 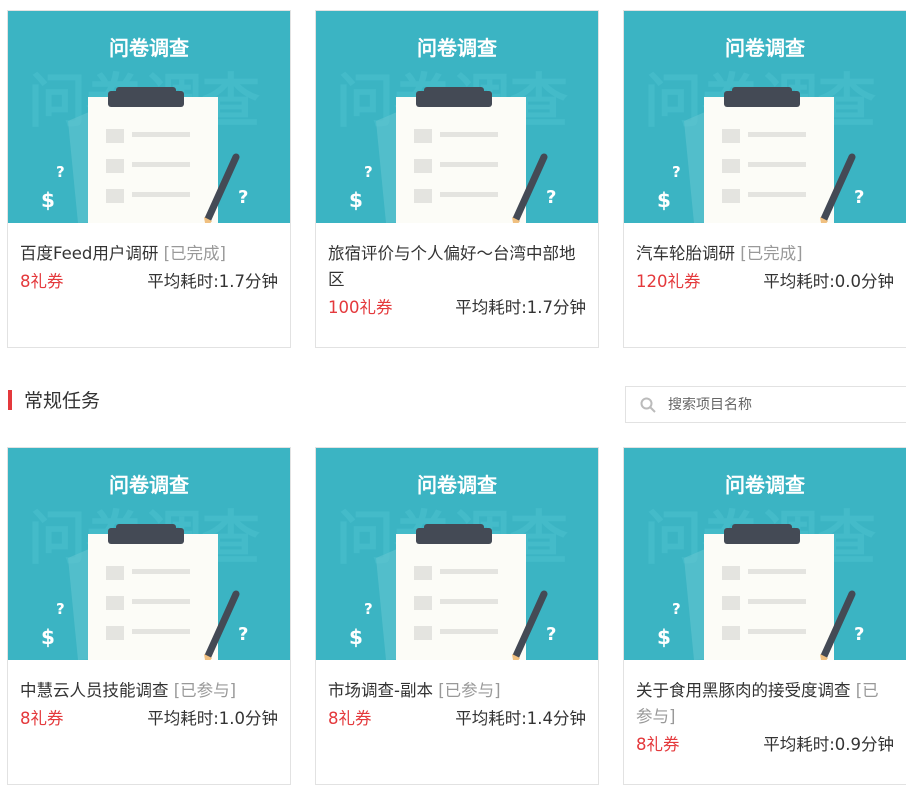 What do you see at coordinates (452, 266) in the screenshot?
I see `card-title-text: 旅宿评价与个人偏好～台湾中部地区` at bounding box center [452, 266].